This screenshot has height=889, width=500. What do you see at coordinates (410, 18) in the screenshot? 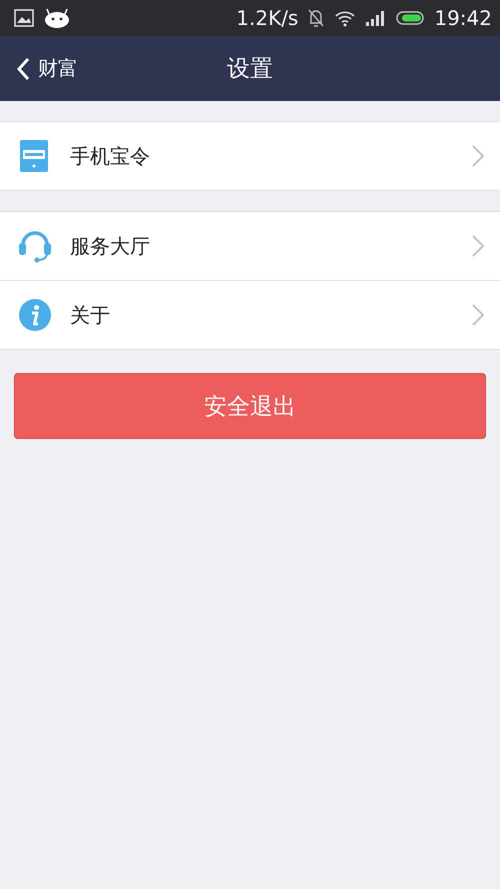
I see `battery-icon` at bounding box center [410, 18].